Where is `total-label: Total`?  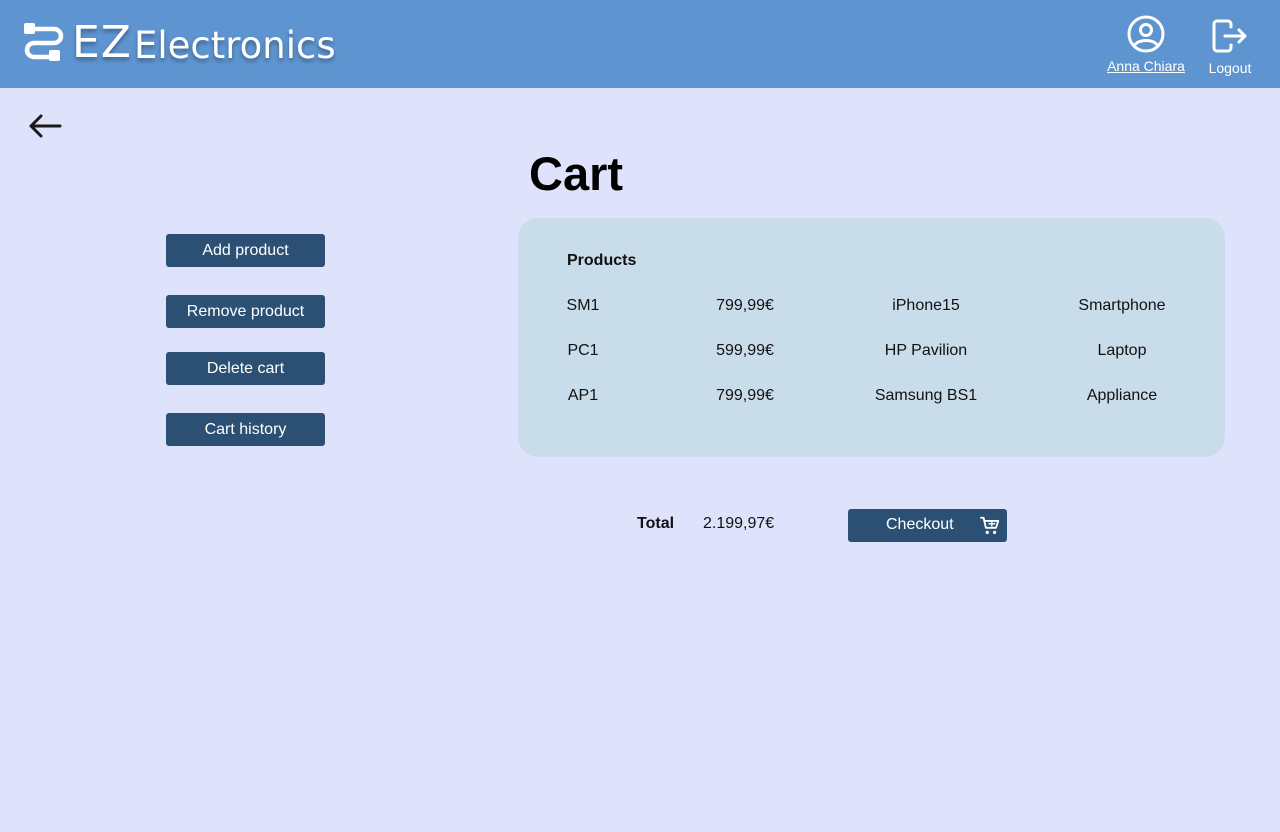 total-label: Total is located at coordinates (656, 523).